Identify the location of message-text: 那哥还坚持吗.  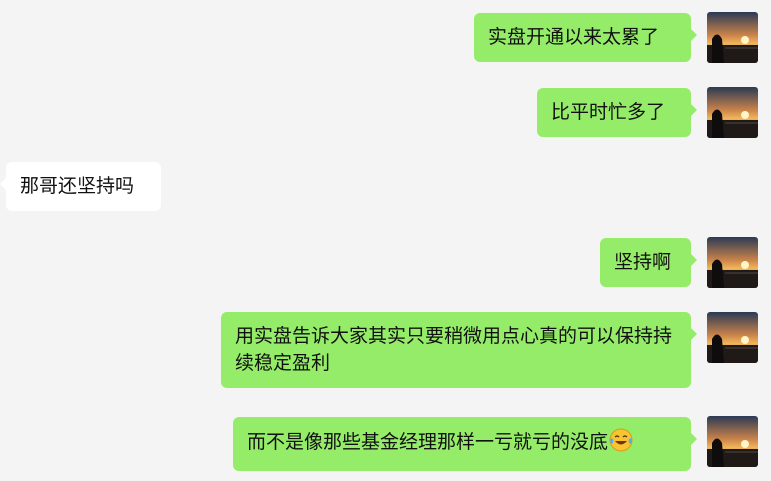
(77, 186).